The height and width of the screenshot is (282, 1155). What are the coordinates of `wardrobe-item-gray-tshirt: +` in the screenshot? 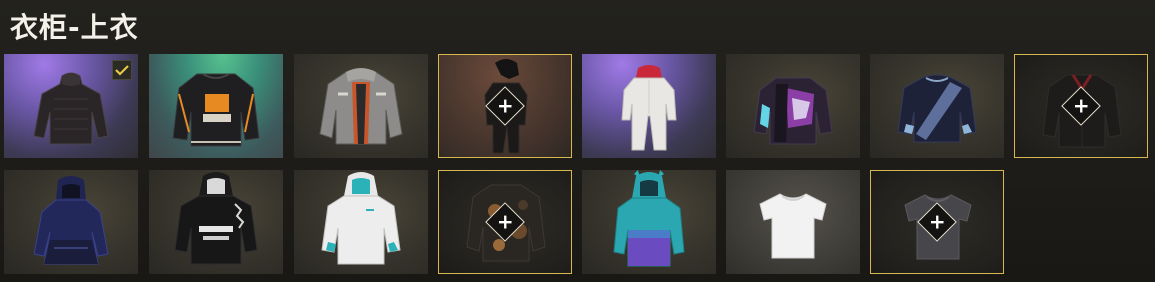 It's located at (937, 222).